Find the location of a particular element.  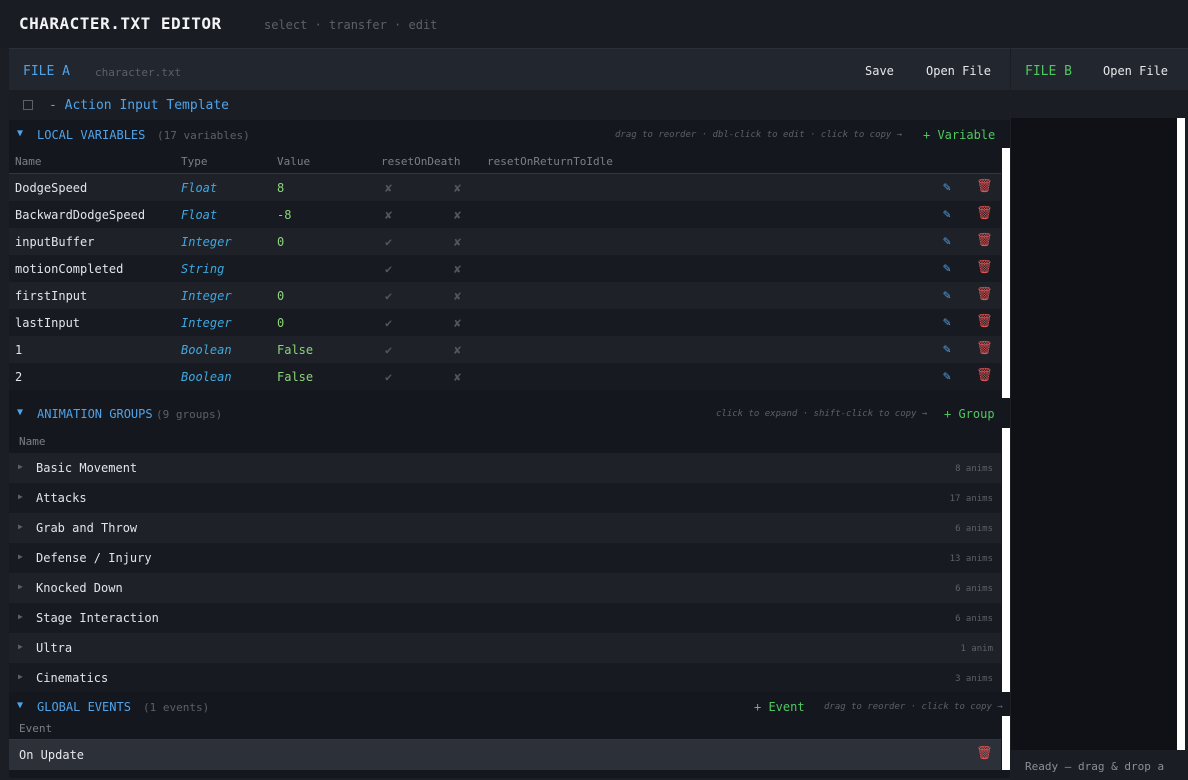

open-file-a-button: Open File is located at coordinates (958, 71).